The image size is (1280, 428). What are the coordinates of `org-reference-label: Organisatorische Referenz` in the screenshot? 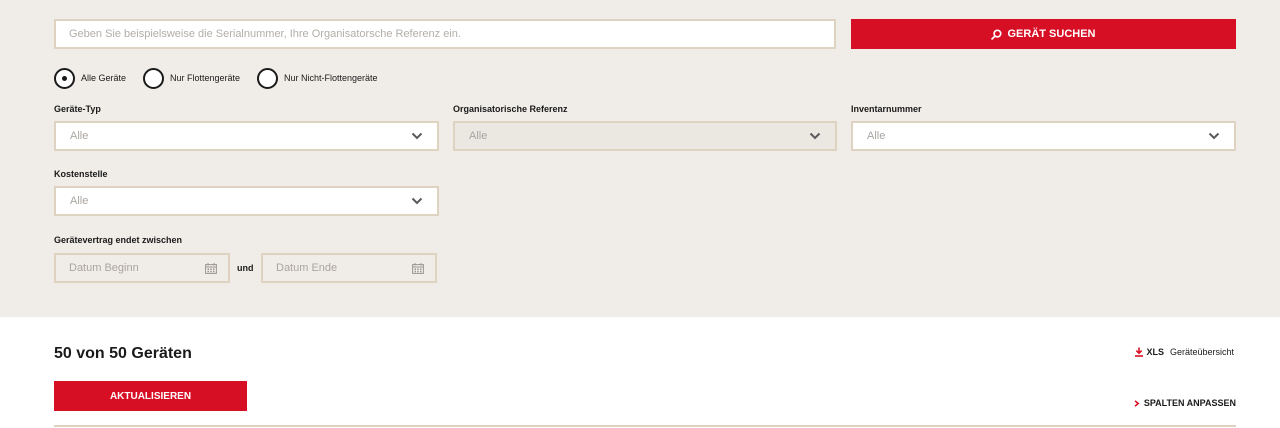 It's located at (510, 109).